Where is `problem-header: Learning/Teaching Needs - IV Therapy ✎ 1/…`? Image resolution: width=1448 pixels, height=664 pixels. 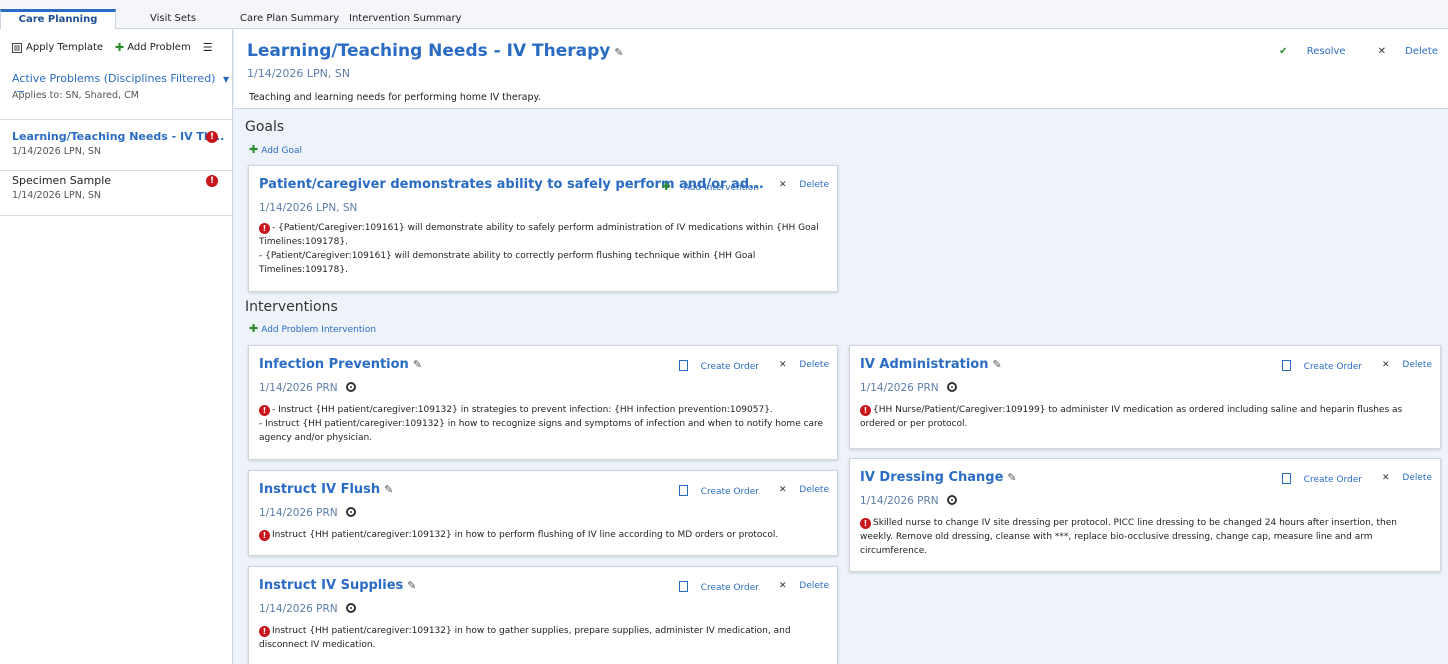 problem-header: Learning/Teaching Needs - IV Therapy ✎ 1/… is located at coordinates (841, 69).